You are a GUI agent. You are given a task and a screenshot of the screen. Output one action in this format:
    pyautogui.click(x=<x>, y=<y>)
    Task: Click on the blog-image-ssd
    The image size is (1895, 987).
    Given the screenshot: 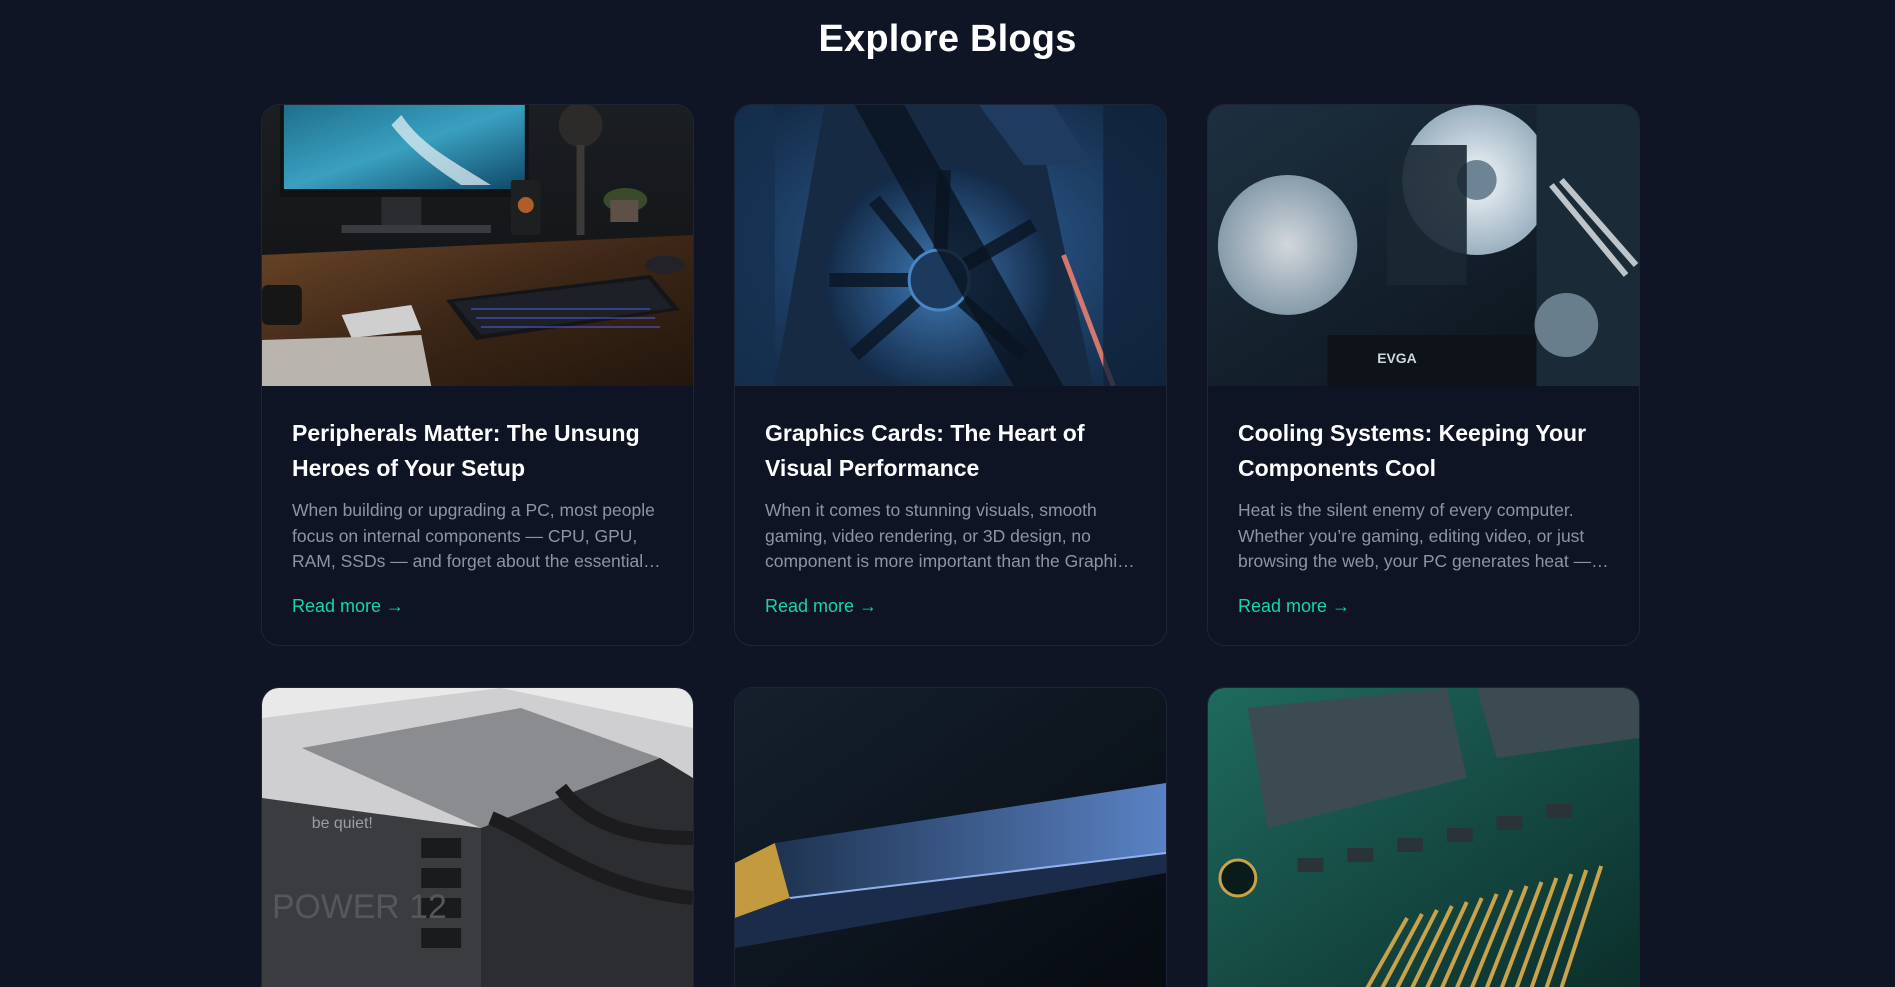 What is the action you would take?
    pyautogui.click(x=950, y=837)
    